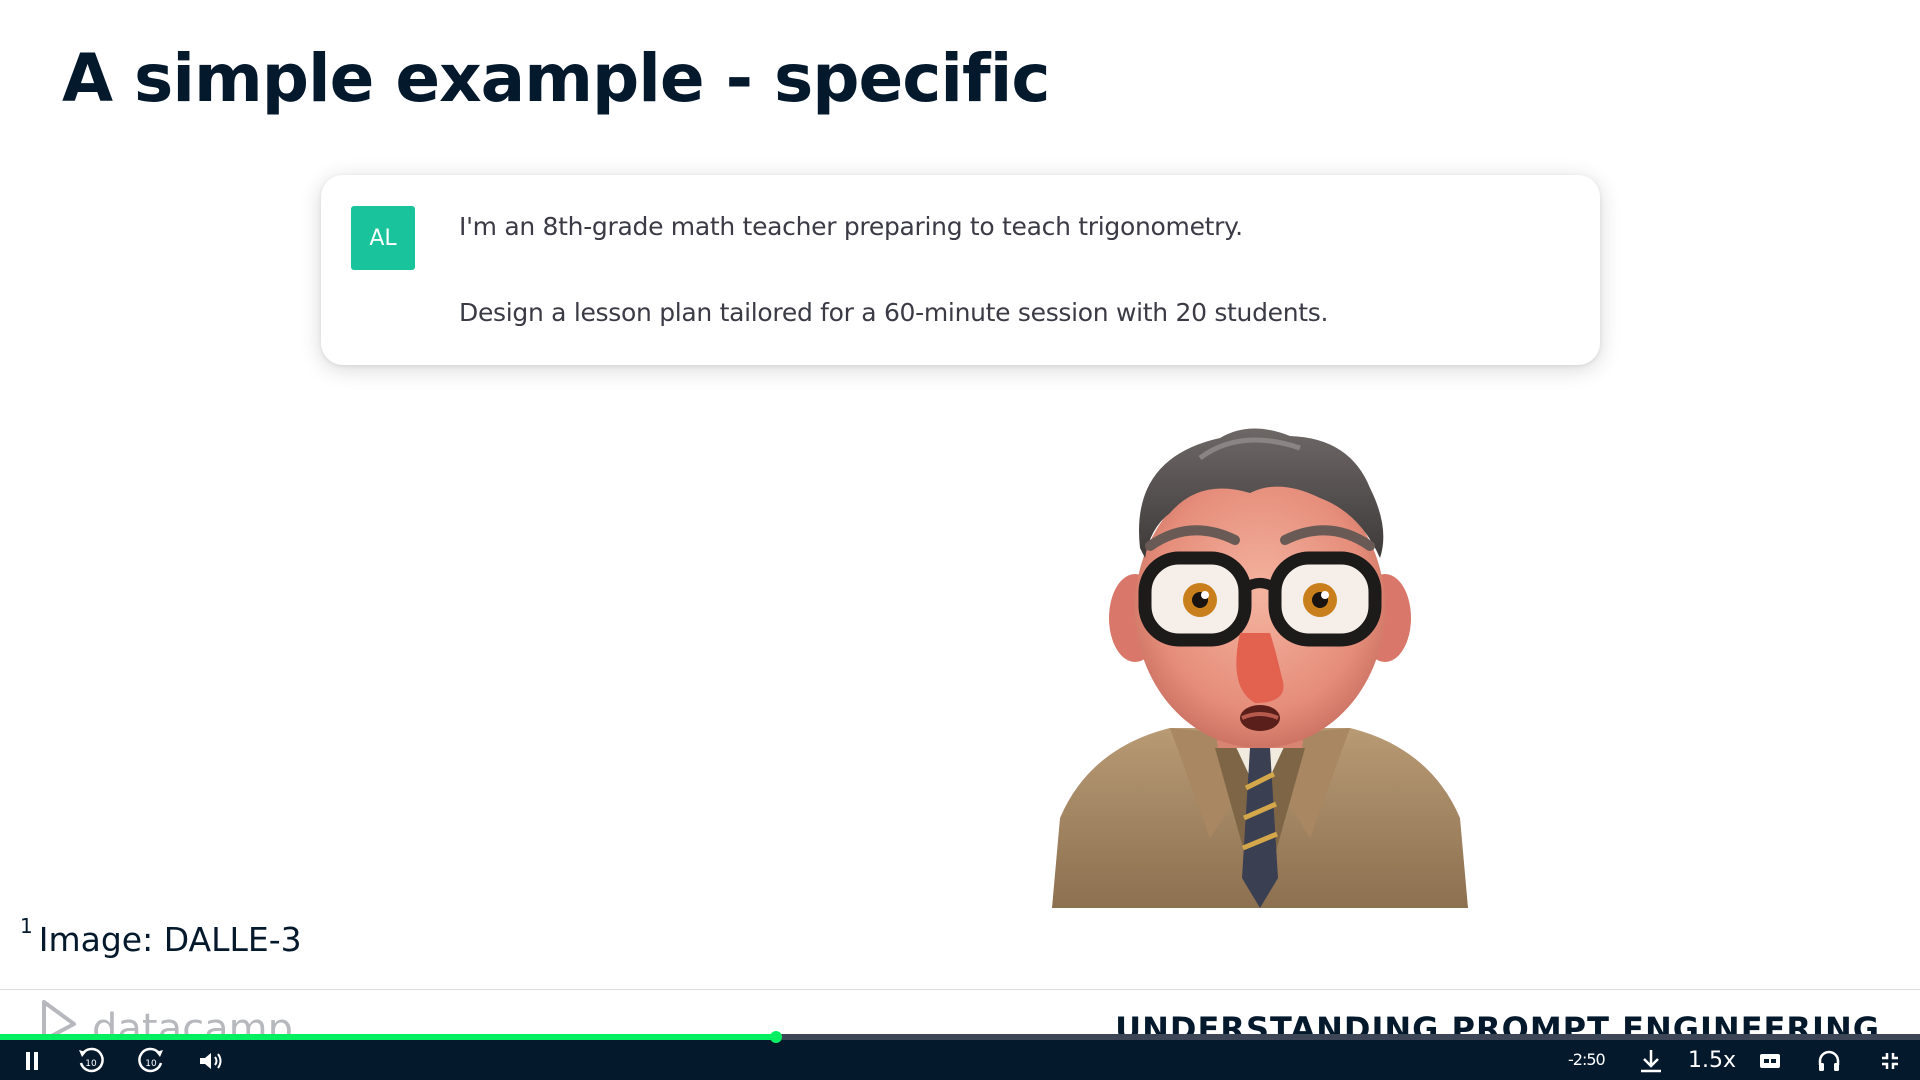 The height and width of the screenshot is (1080, 1920). I want to click on rewind-10-icon: 10, so click(91, 1060).